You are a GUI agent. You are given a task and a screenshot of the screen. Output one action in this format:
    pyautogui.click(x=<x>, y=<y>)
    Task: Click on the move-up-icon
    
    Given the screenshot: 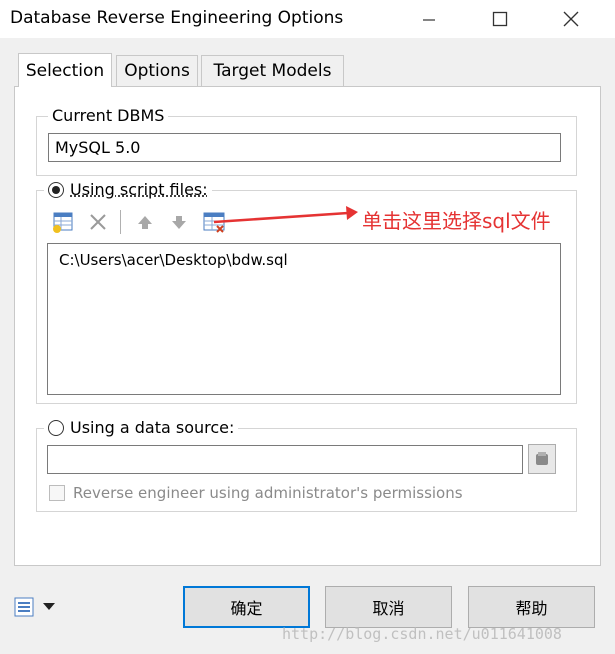 What is the action you would take?
    pyautogui.click(x=145, y=222)
    